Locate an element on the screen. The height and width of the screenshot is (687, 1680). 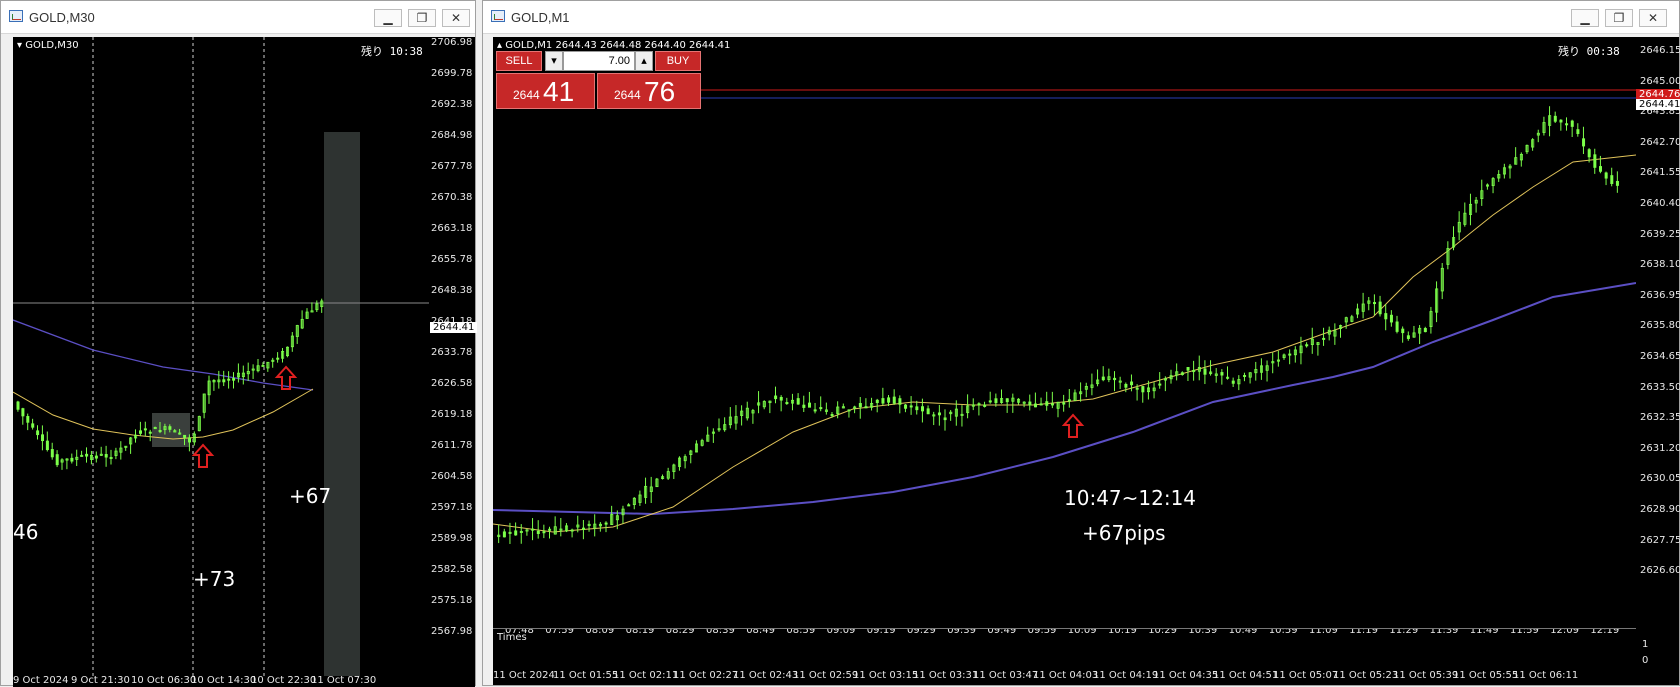
sell-price-button: 2644 41 is located at coordinates (545, 91).